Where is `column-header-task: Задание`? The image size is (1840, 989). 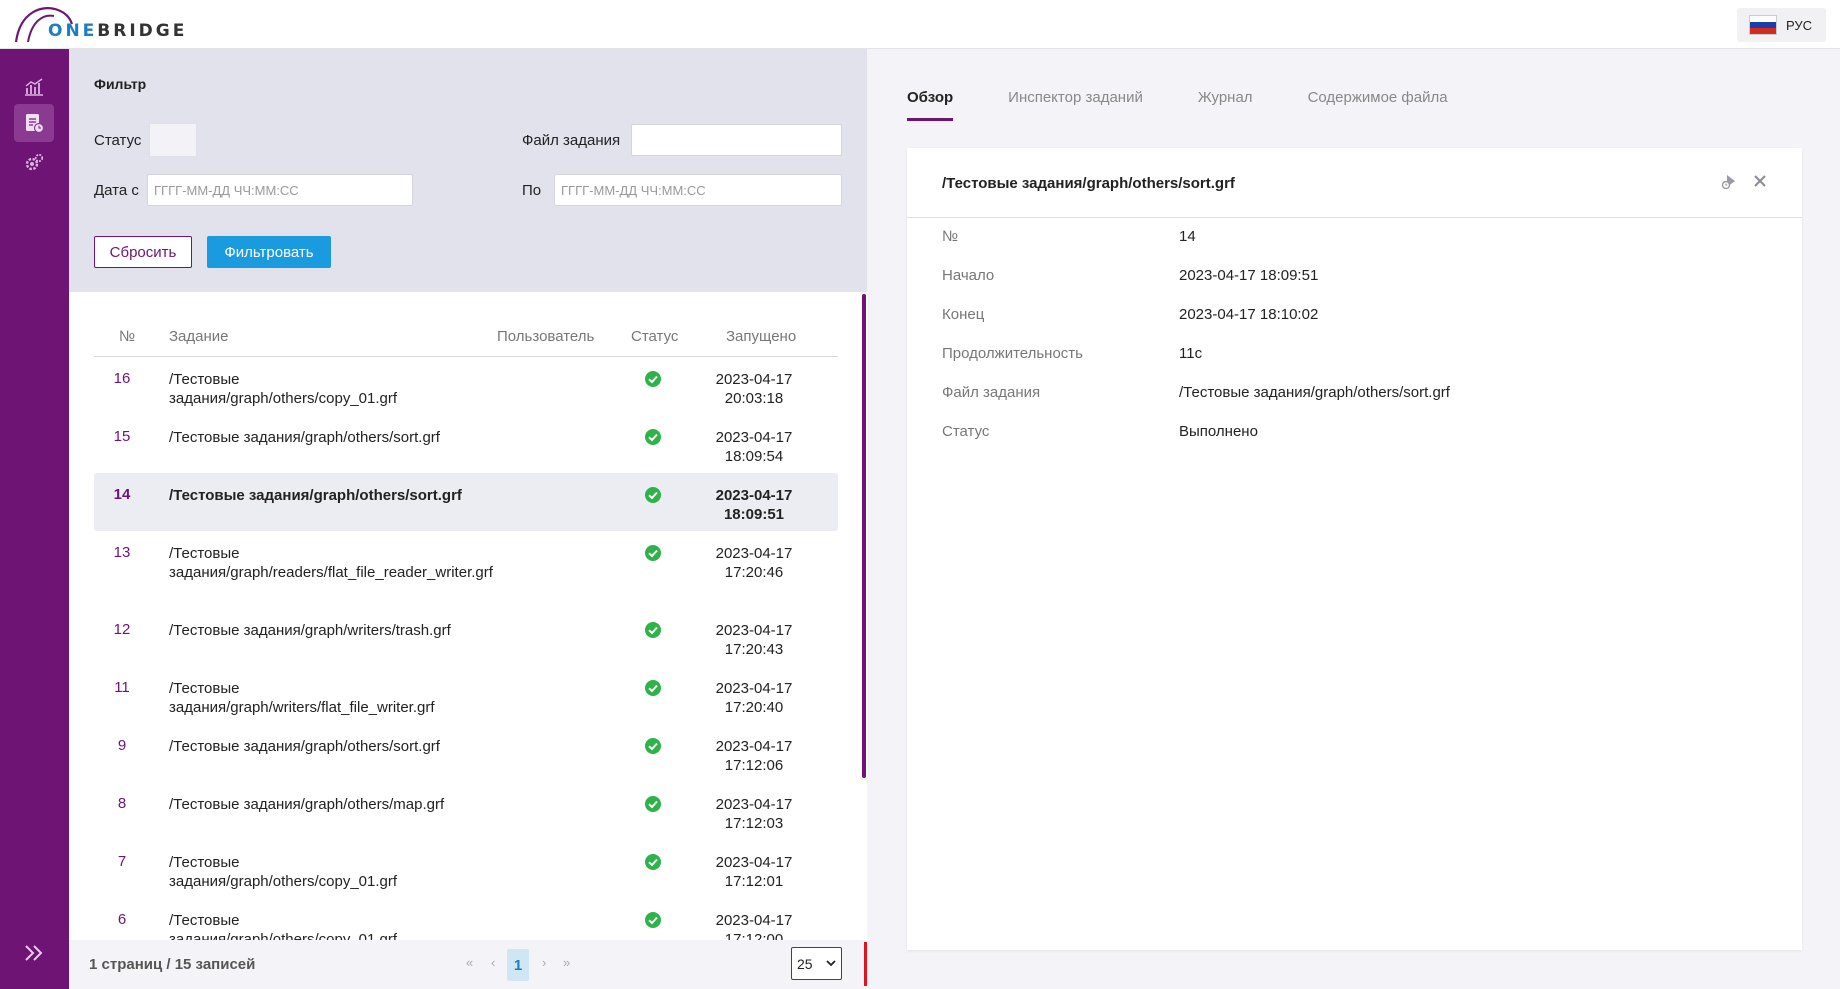 column-header-task: Задание is located at coordinates (199, 336).